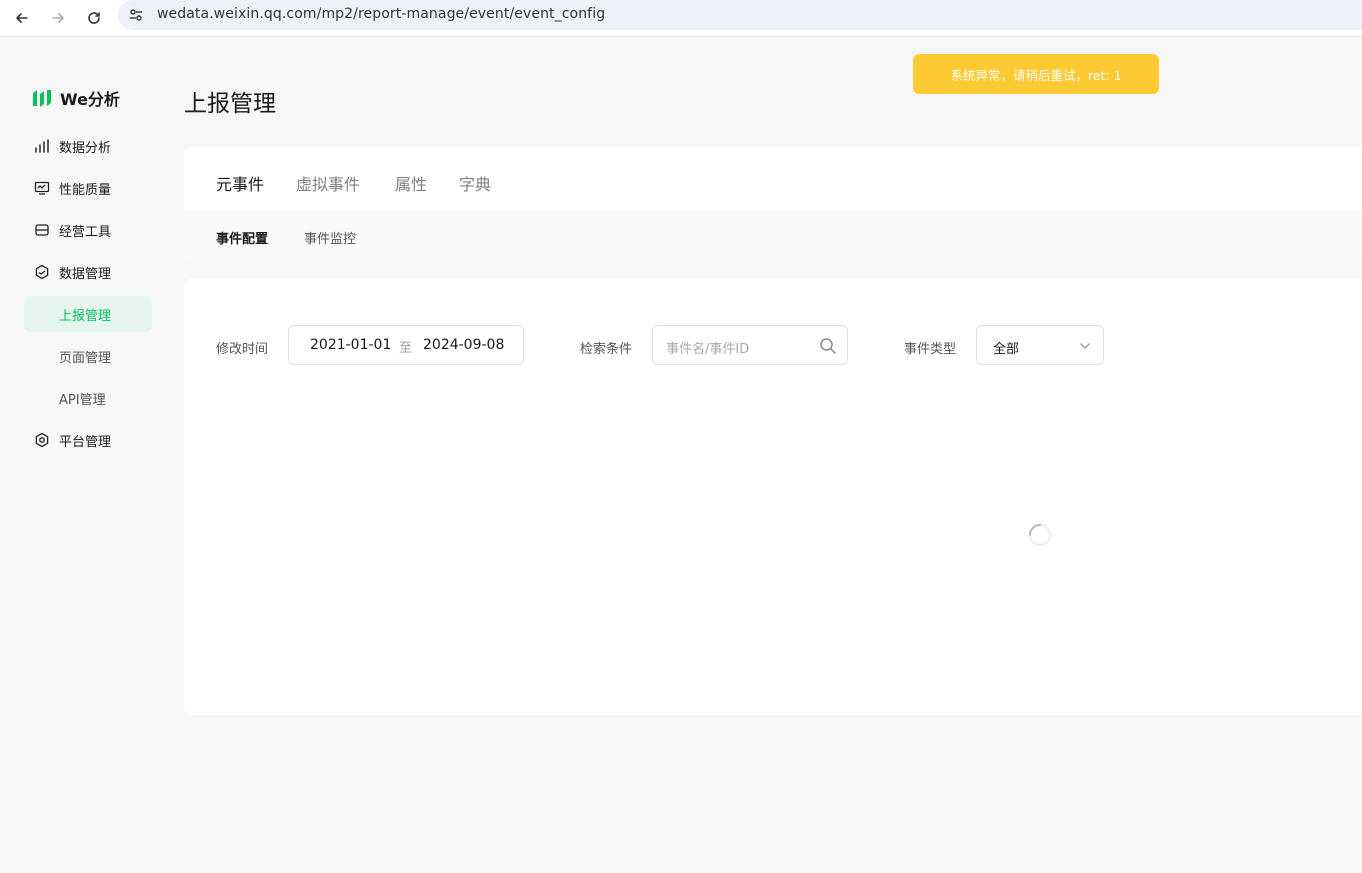 This screenshot has width=1362, height=873. I want to click on sidebar-item-data-management: 数据管理, so click(88, 272).